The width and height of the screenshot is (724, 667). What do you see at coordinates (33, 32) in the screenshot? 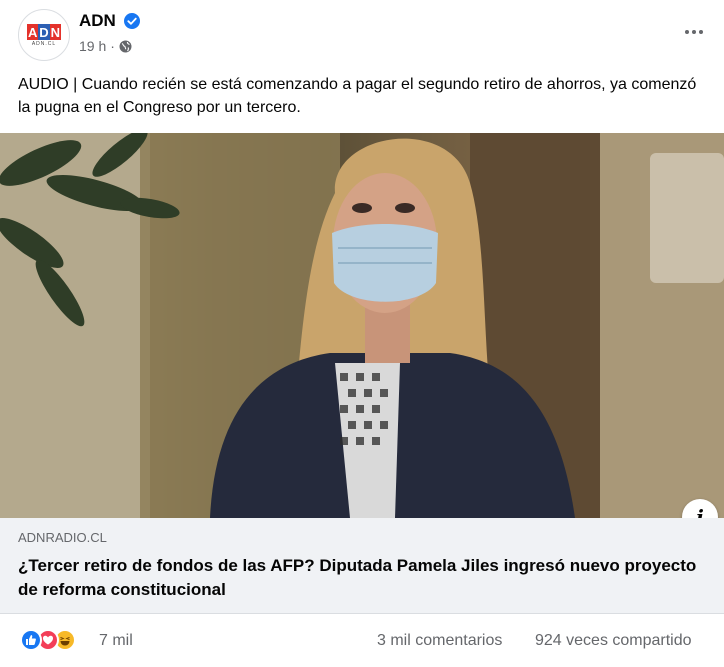
I see `logo-letter-a: A` at bounding box center [33, 32].